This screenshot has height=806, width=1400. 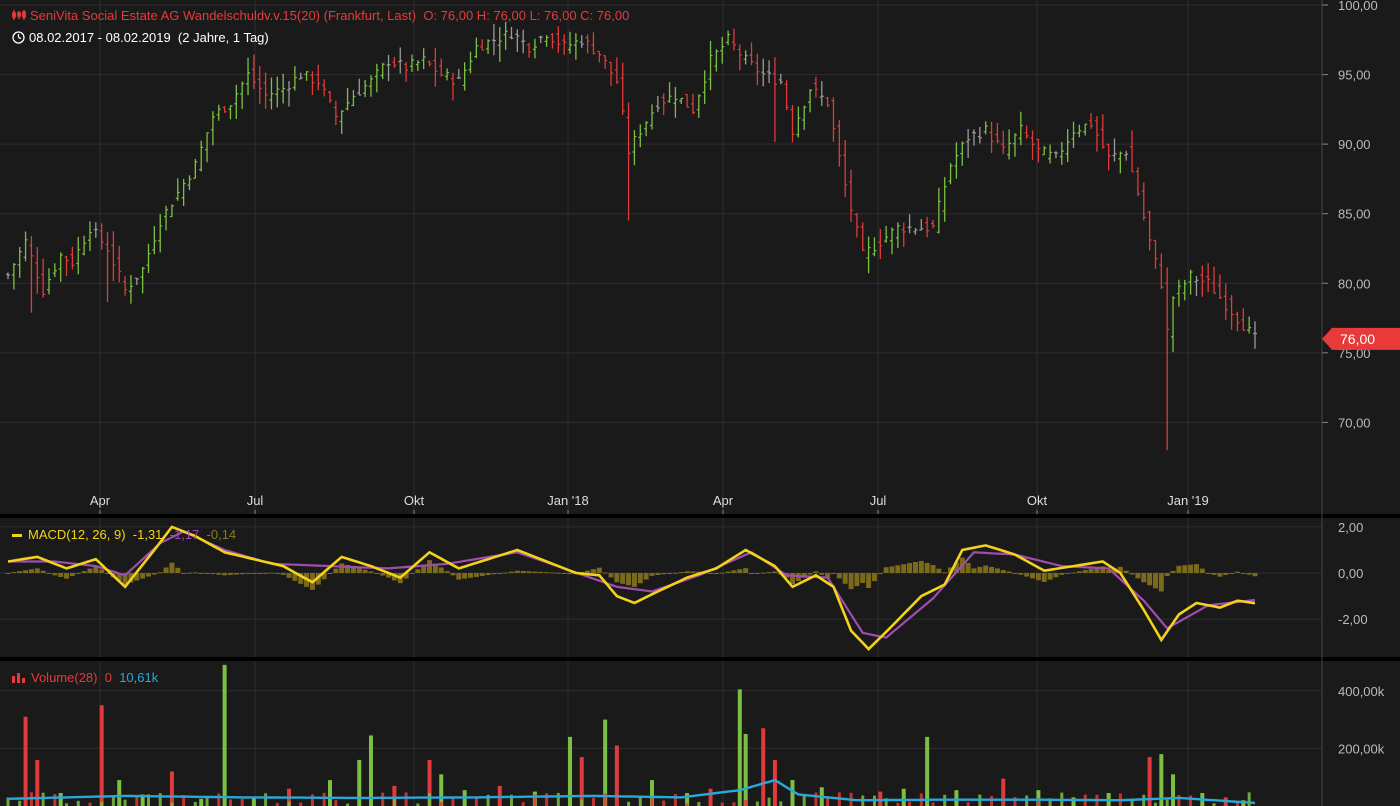 What do you see at coordinates (124, 534) in the screenshot?
I see `macd-legend: MACD(12, 26, 9) -1,31 -1,17 -0,14` at bounding box center [124, 534].